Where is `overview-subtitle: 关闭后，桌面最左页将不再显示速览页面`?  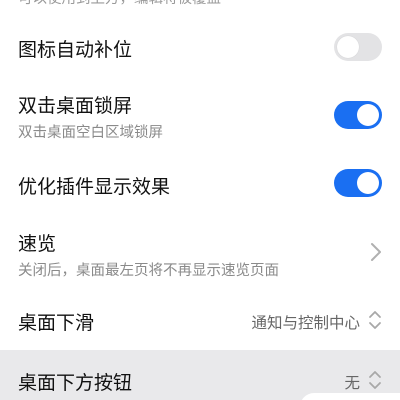 overview-subtitle: 关闭后，桌面最左页将不再显示速览页面 is located at coordinates (148, 271).